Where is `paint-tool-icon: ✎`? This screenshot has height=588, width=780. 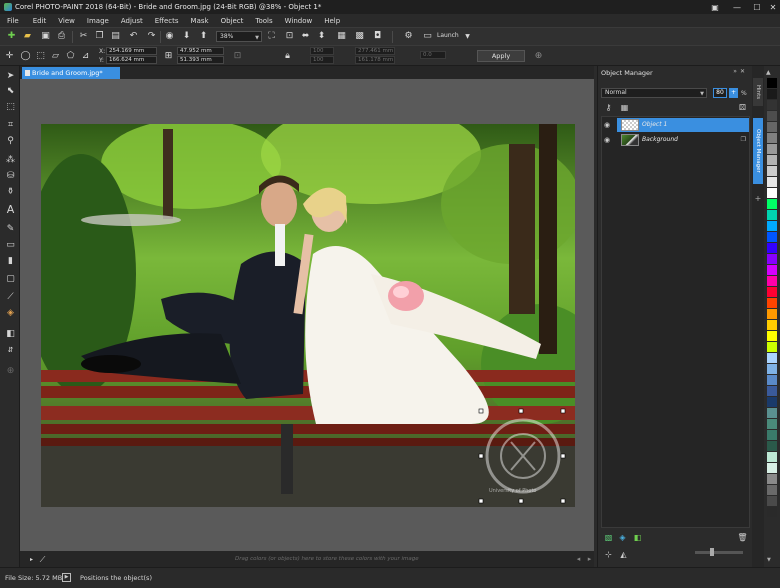 paint-tool-icon: ✎ is located at coordinates (10, 229).